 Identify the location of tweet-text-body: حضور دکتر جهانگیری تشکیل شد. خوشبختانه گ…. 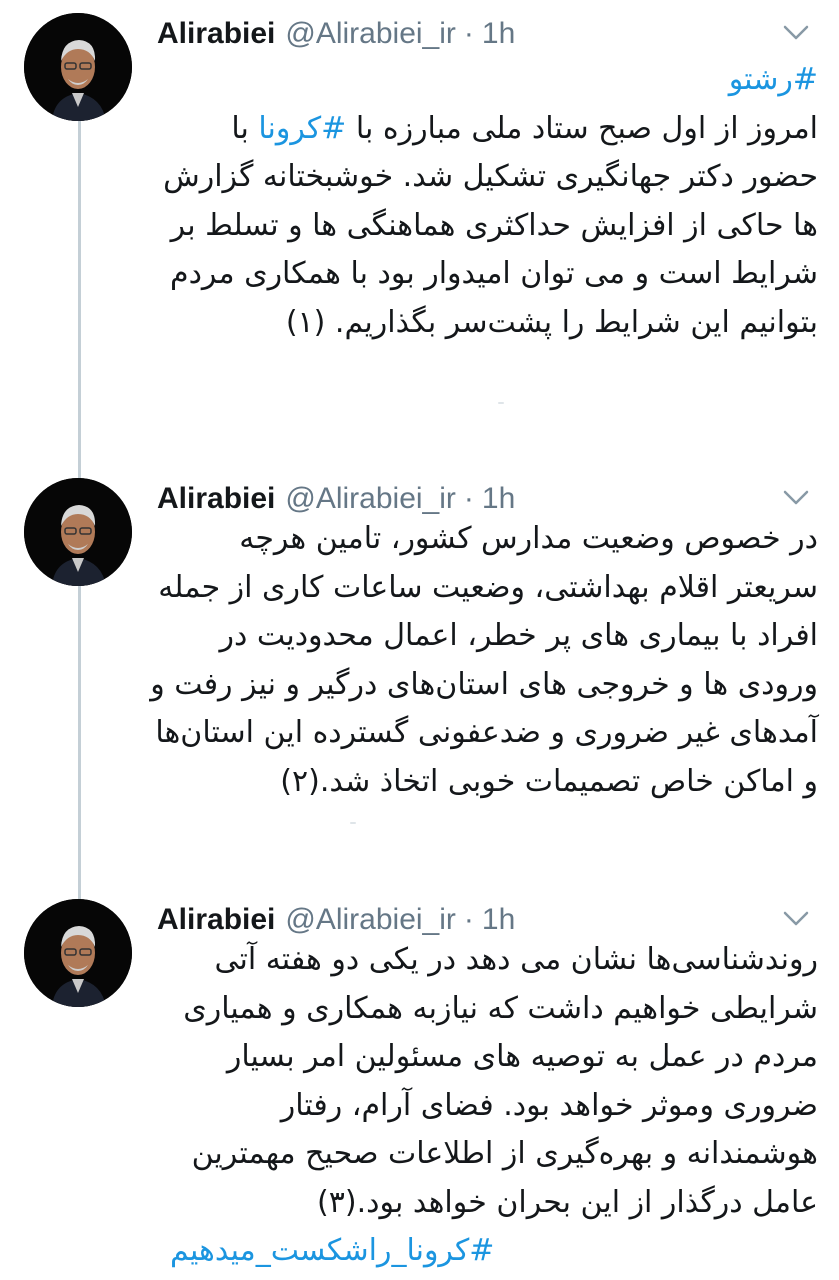
(490, 249).